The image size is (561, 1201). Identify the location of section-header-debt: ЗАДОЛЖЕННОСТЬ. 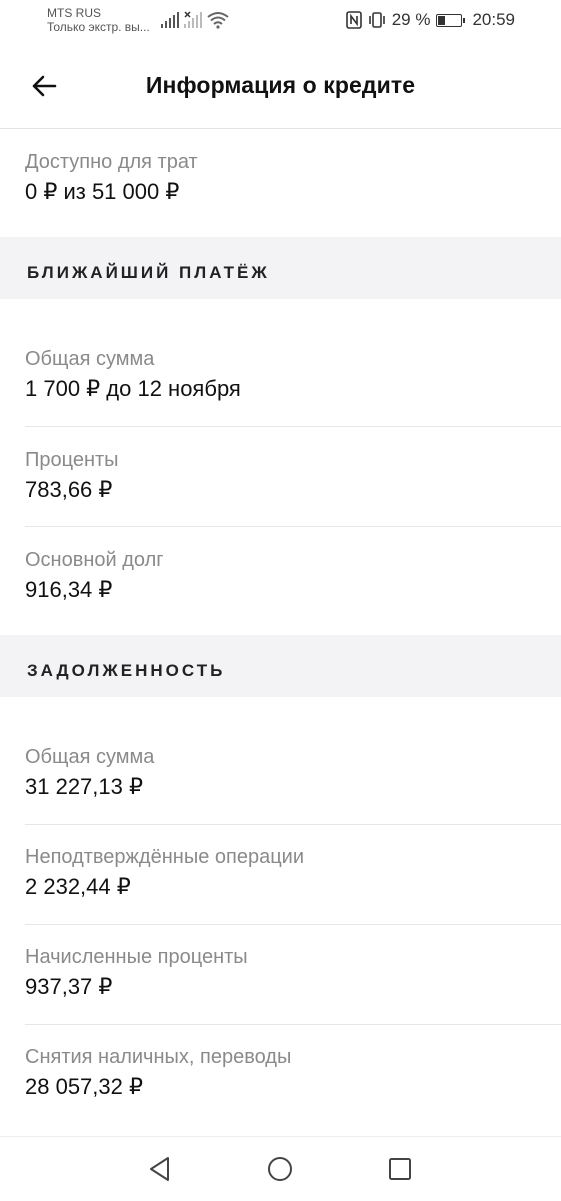
(280, 666).